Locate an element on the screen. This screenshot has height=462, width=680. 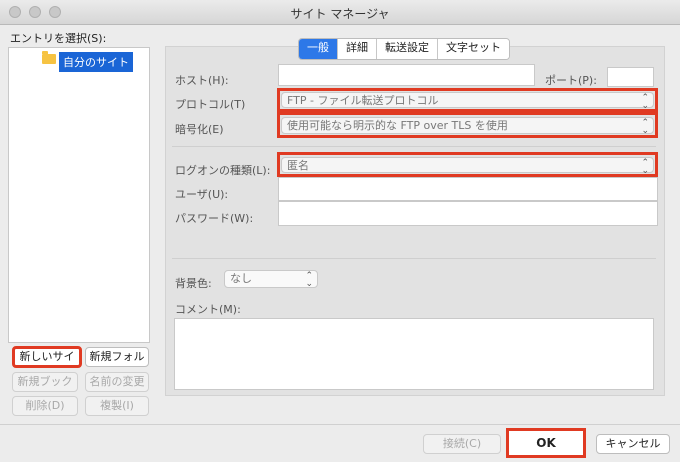
tree-item-my-sites: 自分のサイト is located at coordinates (96, 62).